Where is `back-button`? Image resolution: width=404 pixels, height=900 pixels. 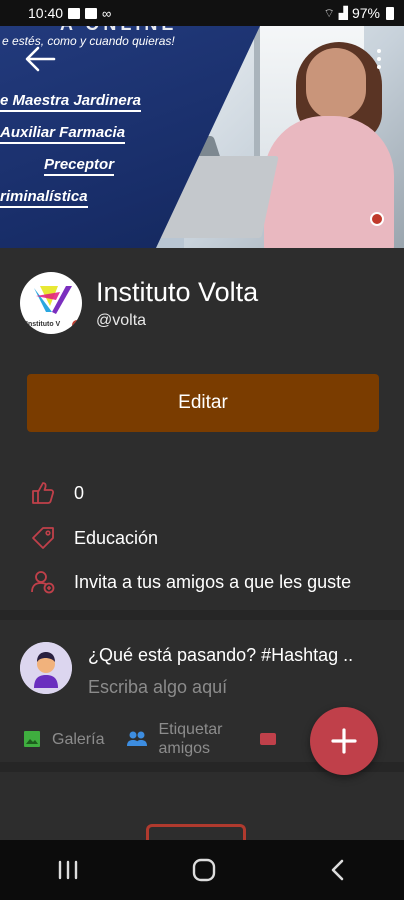 back-button is located at coordinates (40, 59).